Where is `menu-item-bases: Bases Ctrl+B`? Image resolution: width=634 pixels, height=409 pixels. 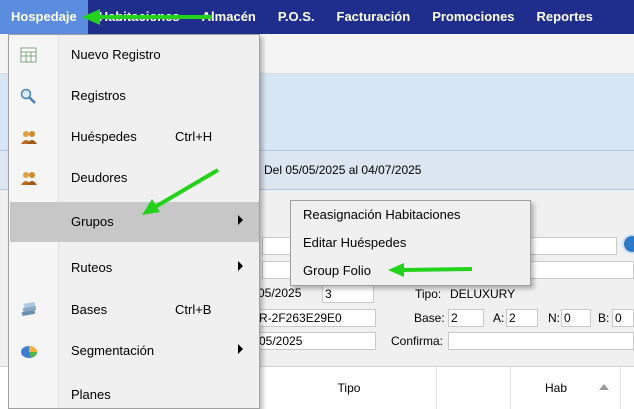
menu-item-bases: Bases Ctrl+B is located at coordinates (134, 310).